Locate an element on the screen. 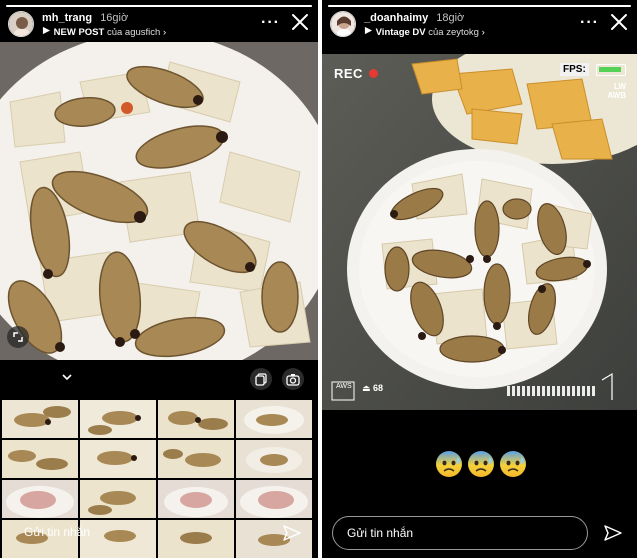 The image size is (637, 558). music-link: Vintage DV của zeytokg › is located at coordinates (424, 32).